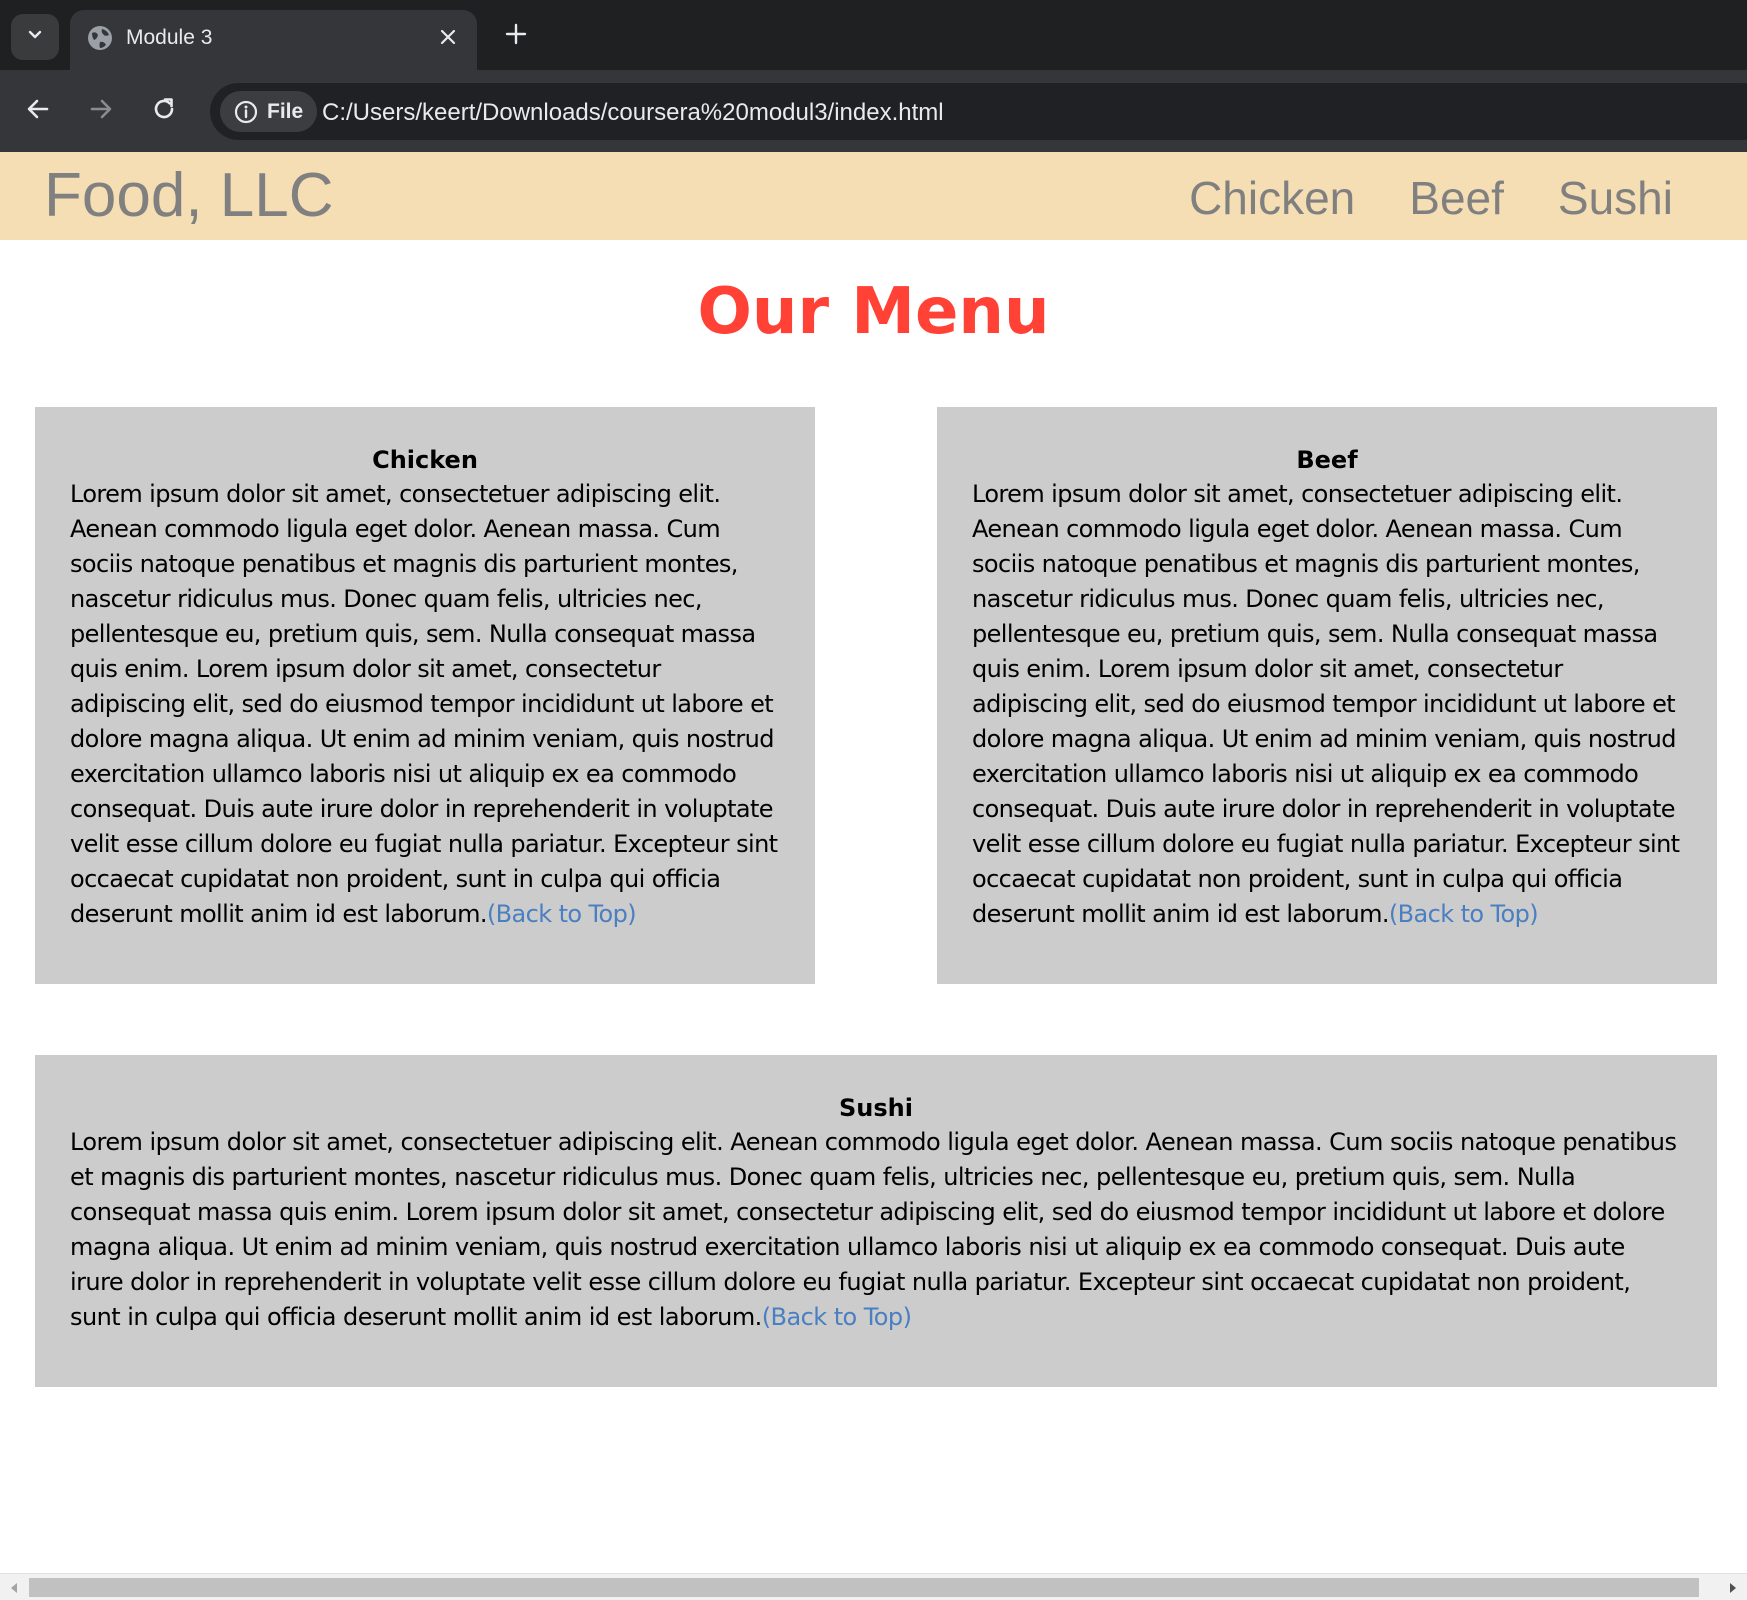 Image resolution: width=1747 pixels, height=1600 pixels. I want to click on section-title: Chicken, so click(425, 460).